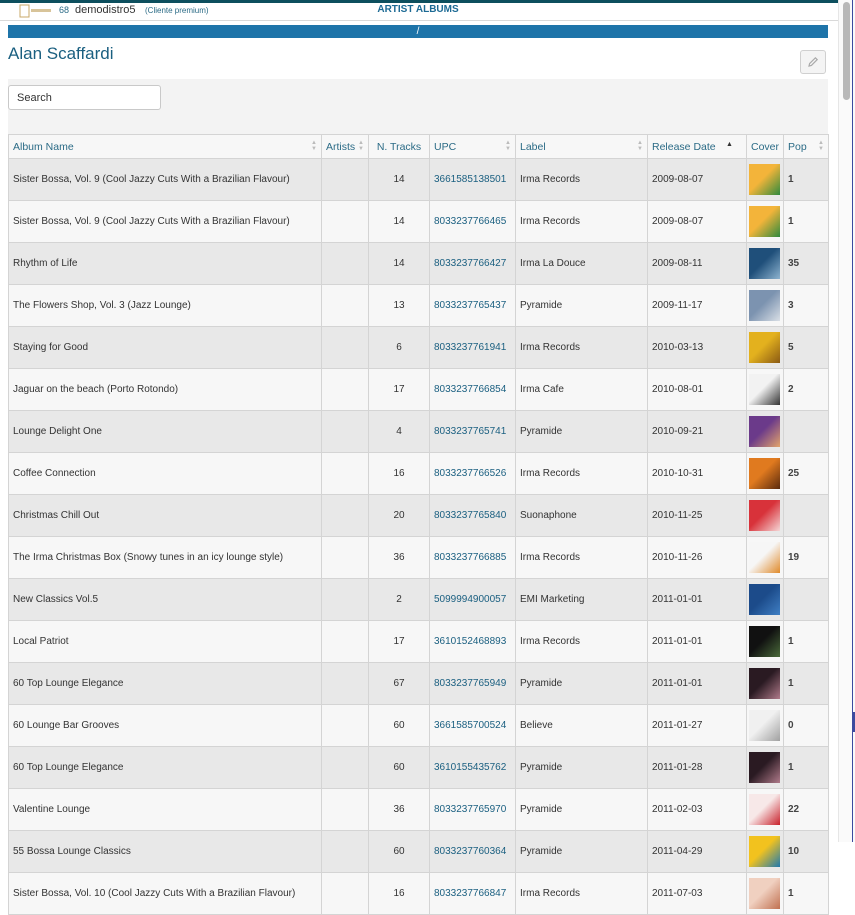  I want to click on album-name-cell: Christmas Chill Out, so click(165, 515).